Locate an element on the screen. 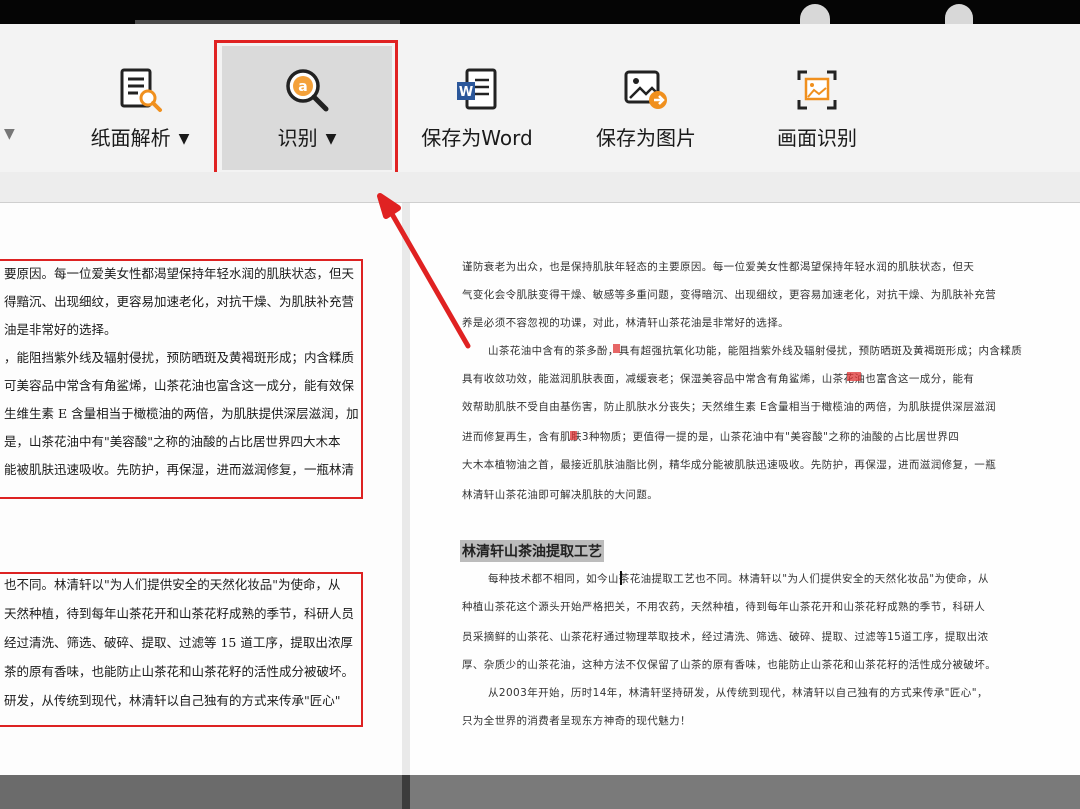 The width and height of the screenshot is (1080, 809). save-as-image-label: 保存为图片 is located at coordinates (646, 138).